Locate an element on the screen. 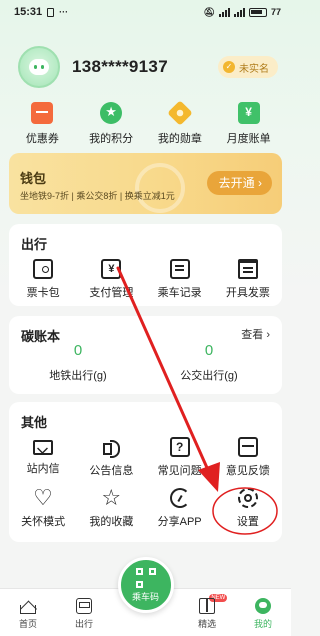 Image resolution: width=320 pixels, height=636 pixels. other-item-label: 站内信 is located at coordinates (43, 469).